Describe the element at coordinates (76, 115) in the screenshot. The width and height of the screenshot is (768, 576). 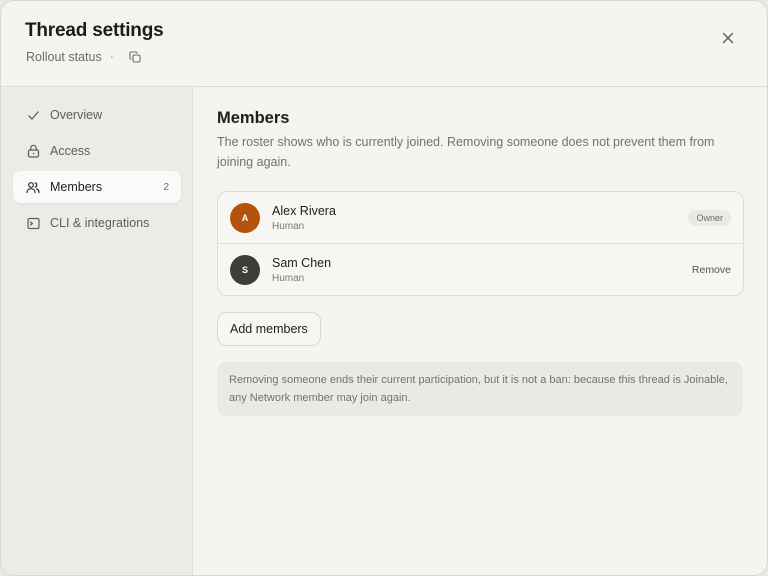
I see `sidebar-item-label: Overview` at that location.